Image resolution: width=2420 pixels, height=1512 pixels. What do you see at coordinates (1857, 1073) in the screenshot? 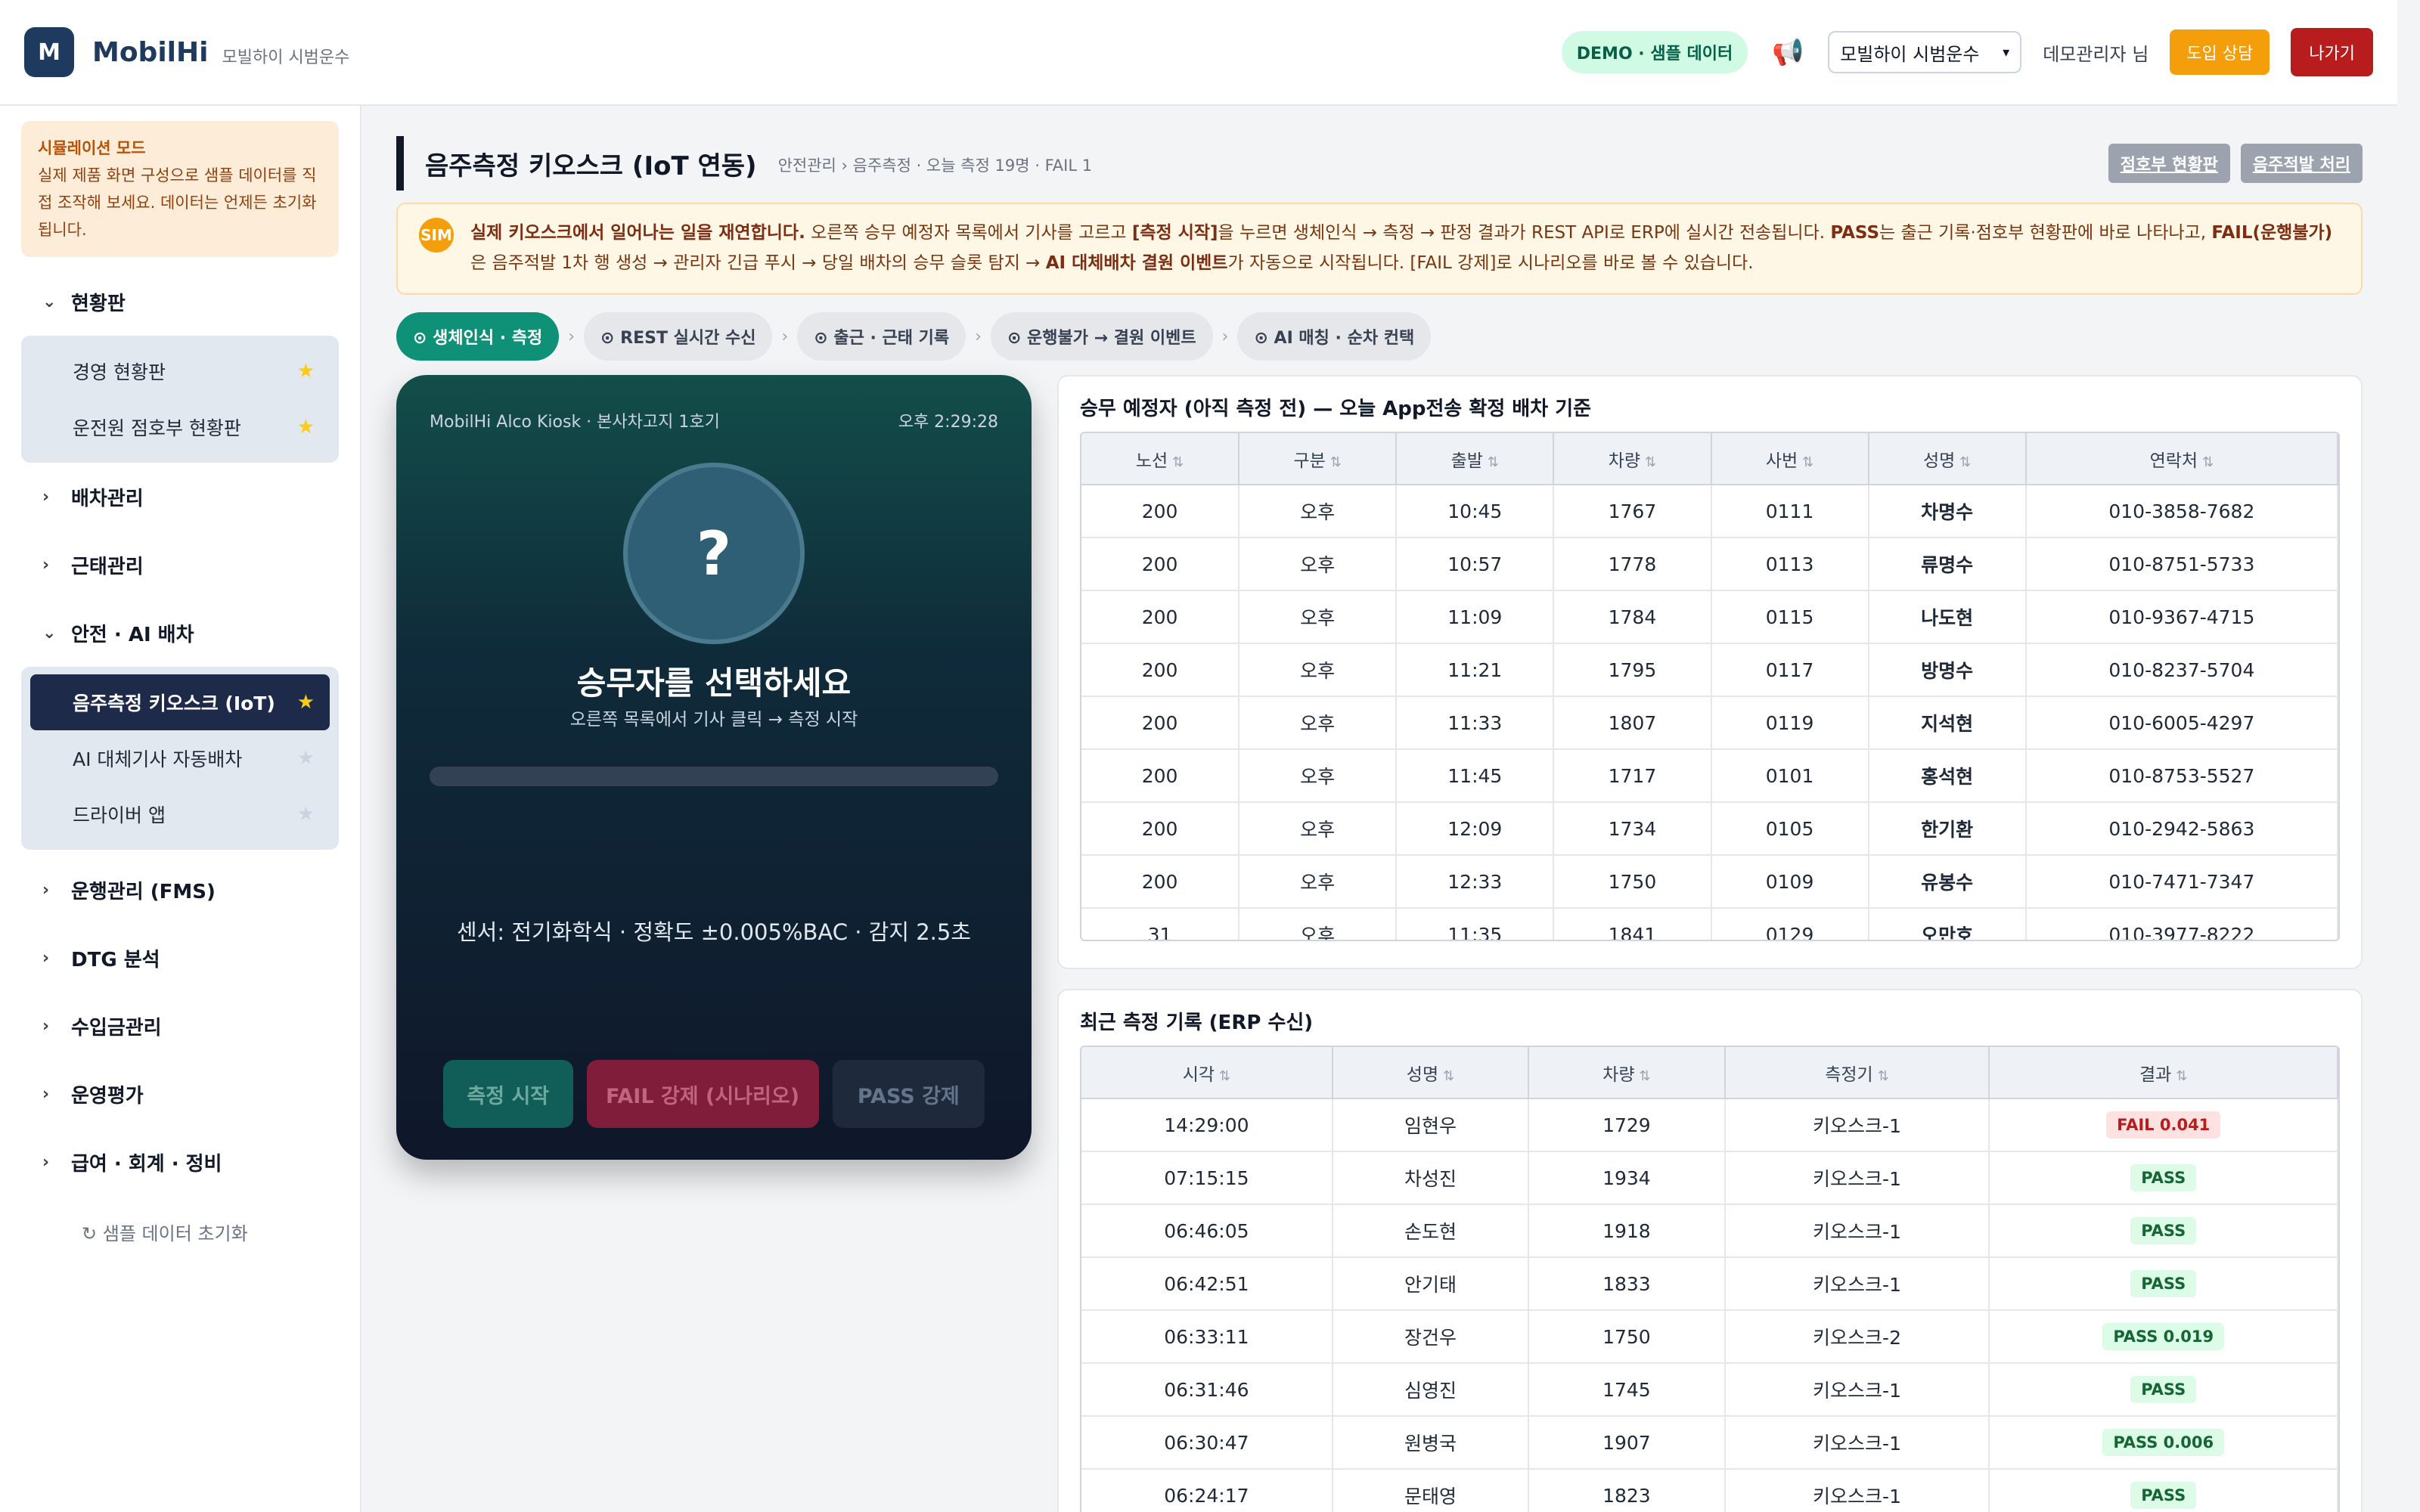
I see `column-header: 측정기 ⇅` at bounding box center [1857, 1073].